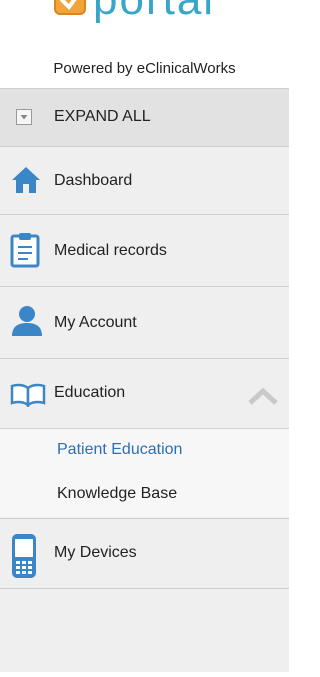 The width and height of the screenshot is (320, 677). I want to click on patient-education-link: Patient Education, so click(120, 449).